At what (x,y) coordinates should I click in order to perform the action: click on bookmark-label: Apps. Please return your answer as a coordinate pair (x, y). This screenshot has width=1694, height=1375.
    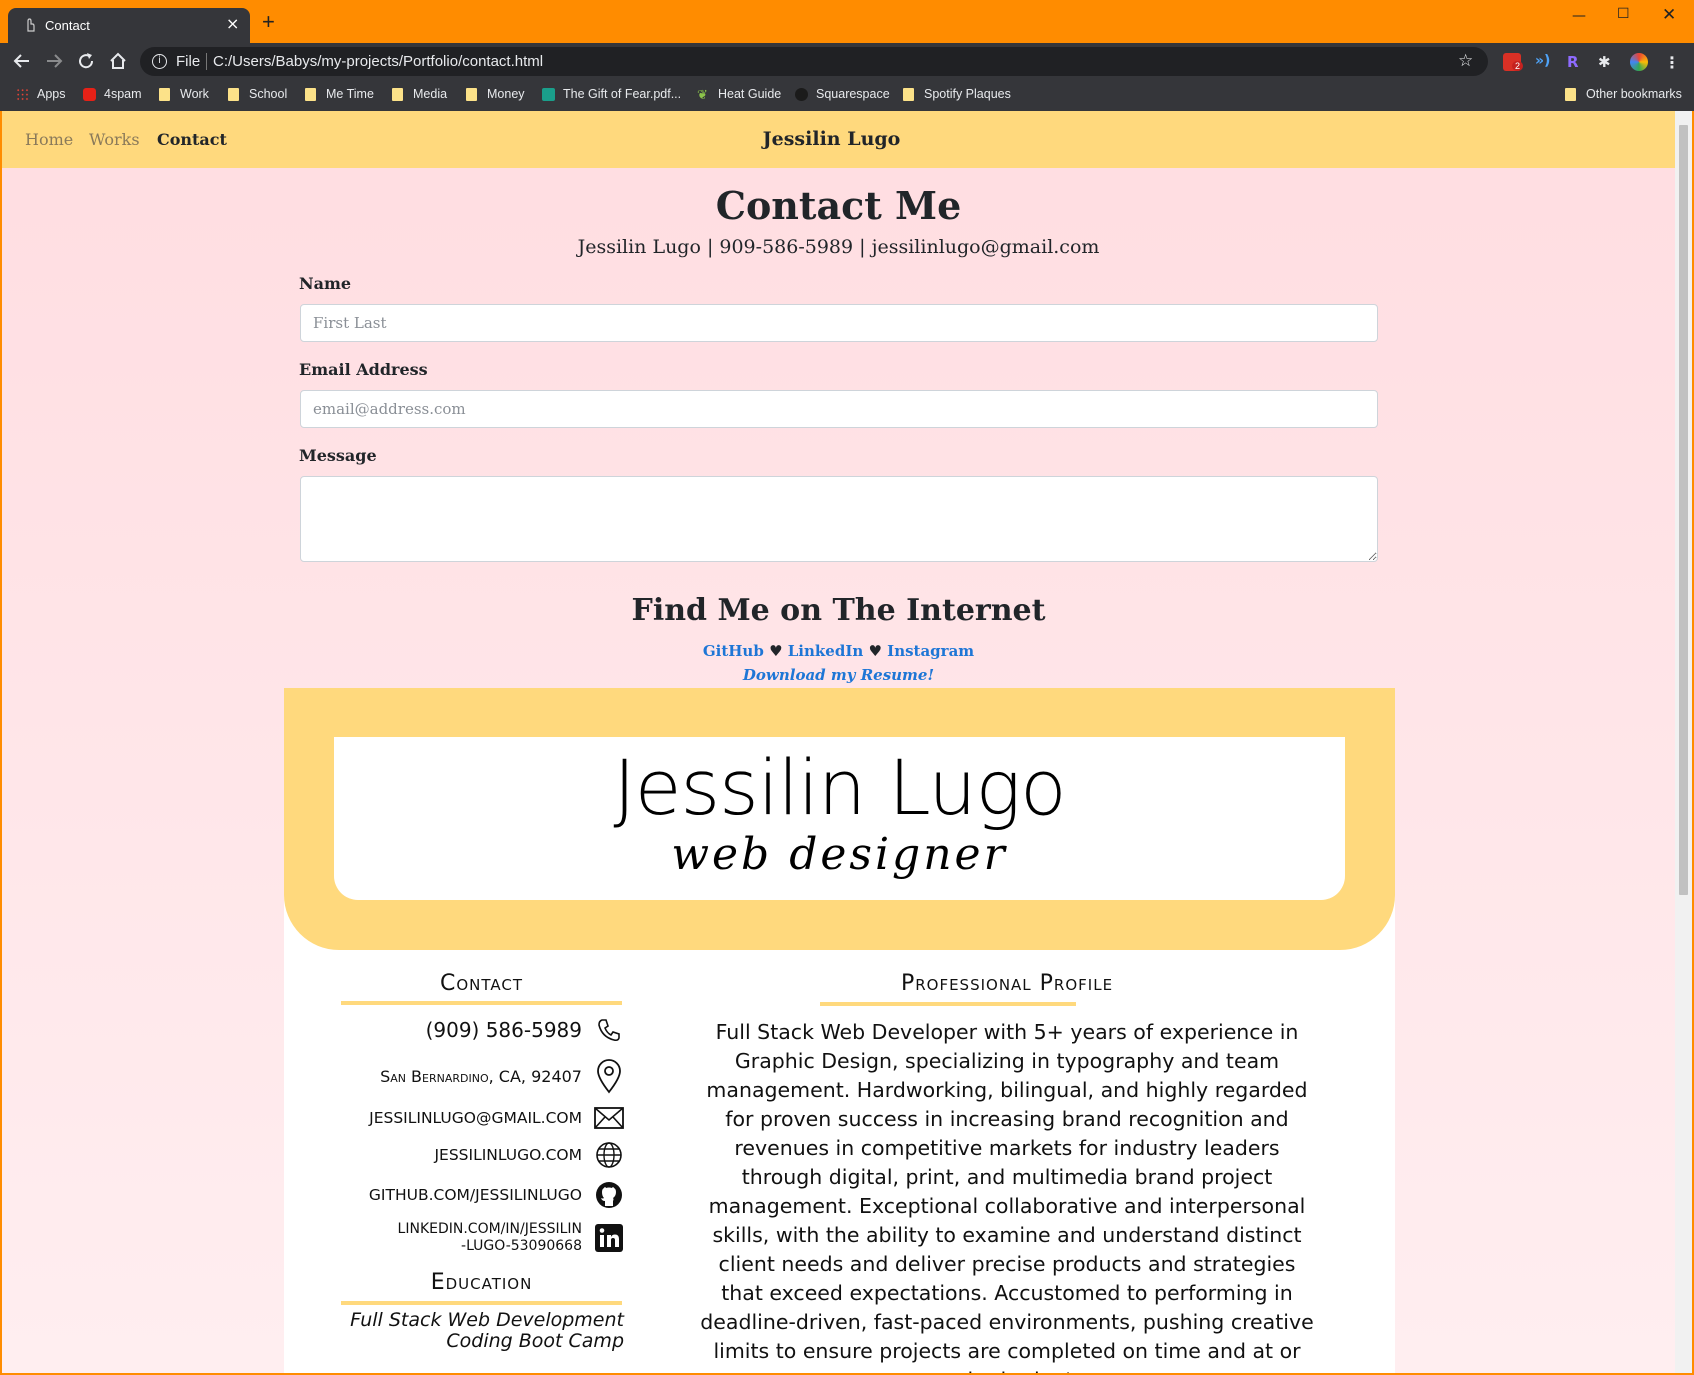
    Looking at the image, I should click on (51, 94).